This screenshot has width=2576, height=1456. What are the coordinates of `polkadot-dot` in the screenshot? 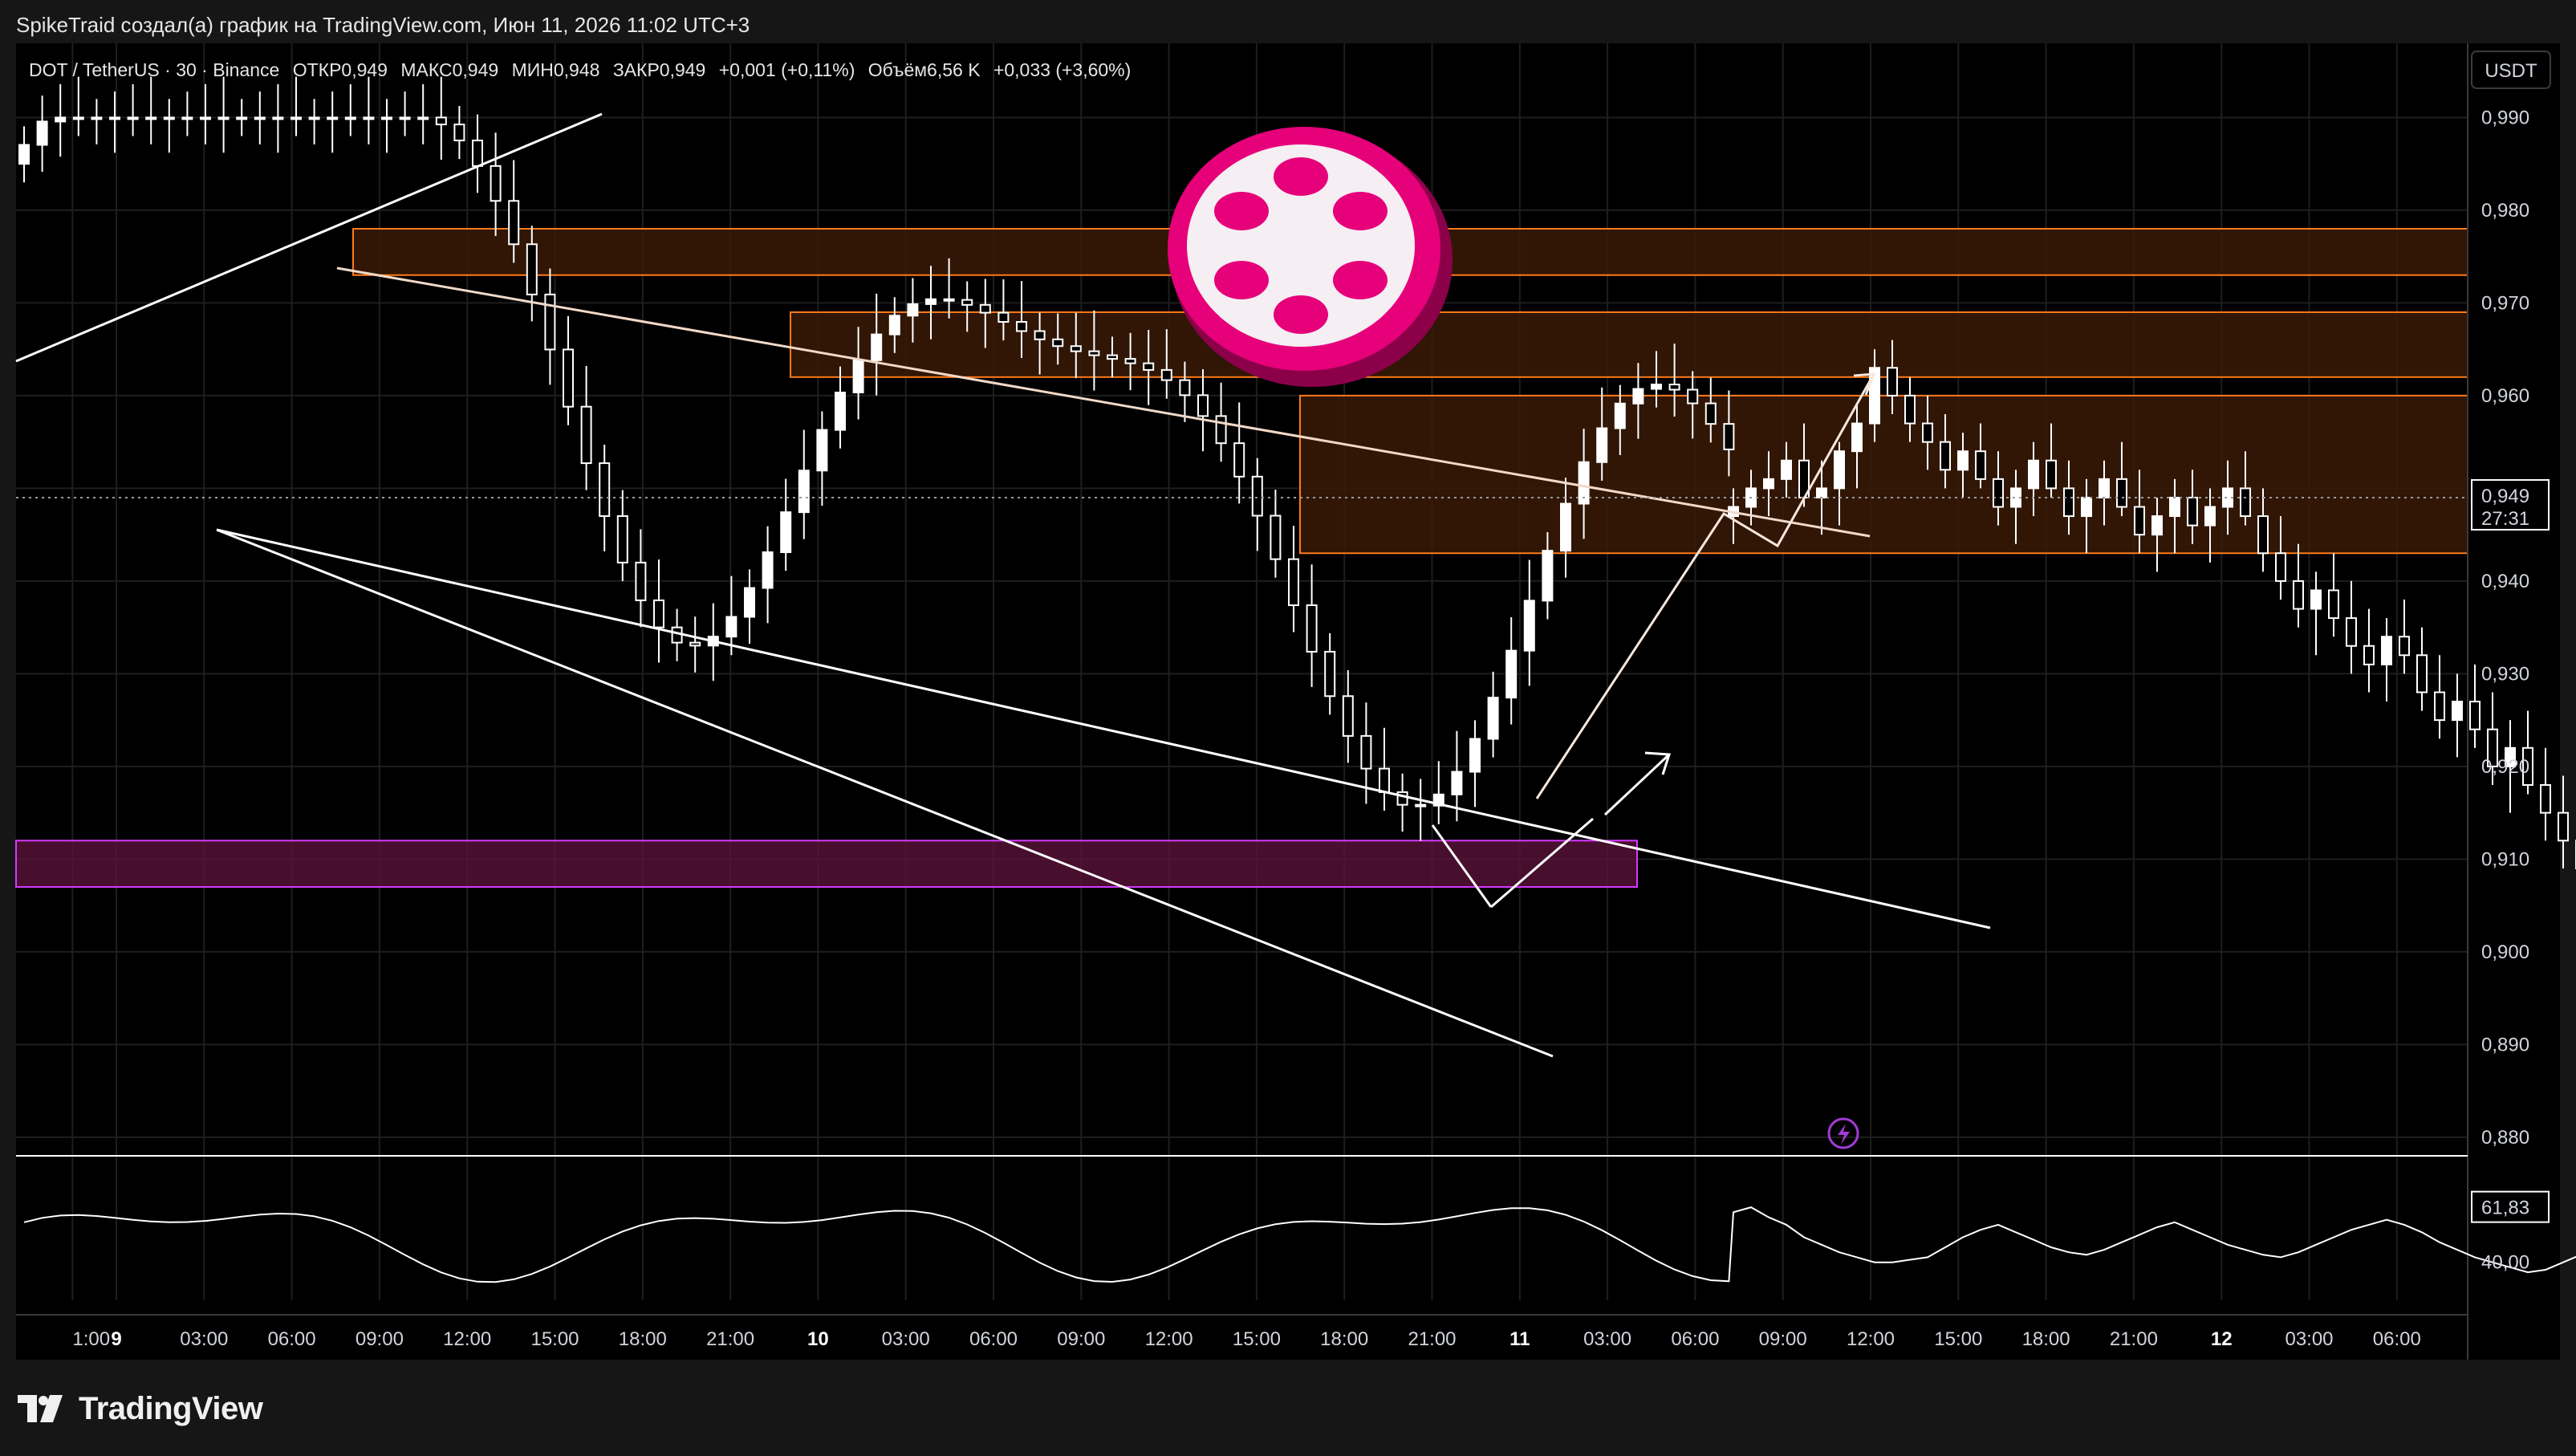 It's located at (1360, 280).